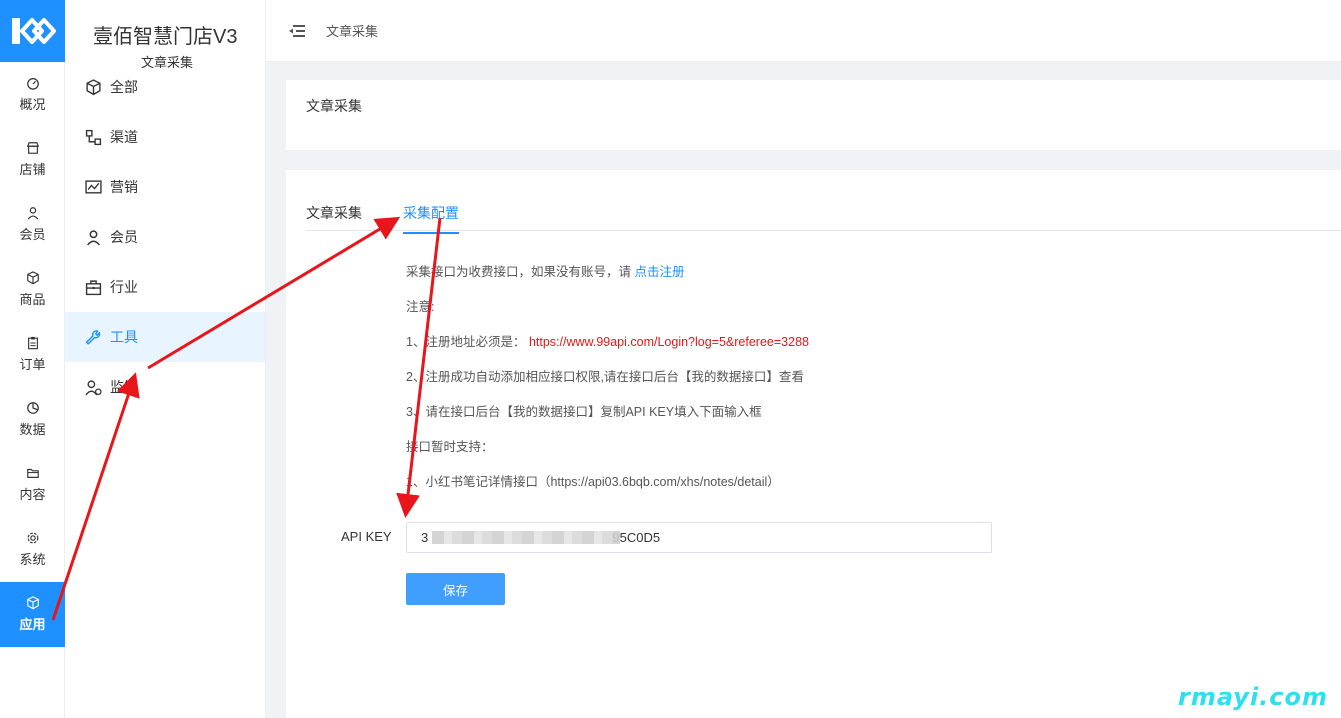 This screenshot has width=1341, height=718. What do you see at coordinates (32, 278) in the screenshot?
I see `box-icon` at bounding box center [32, 278].